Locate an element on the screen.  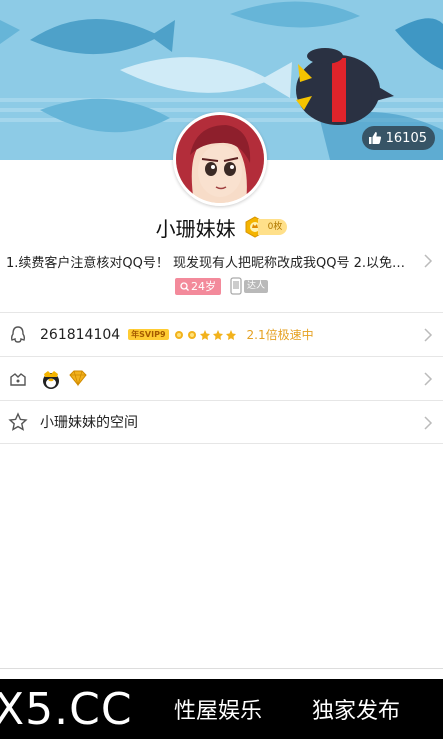
speed-status: 2.1倍极速中 is located at coordinates (280, 335).